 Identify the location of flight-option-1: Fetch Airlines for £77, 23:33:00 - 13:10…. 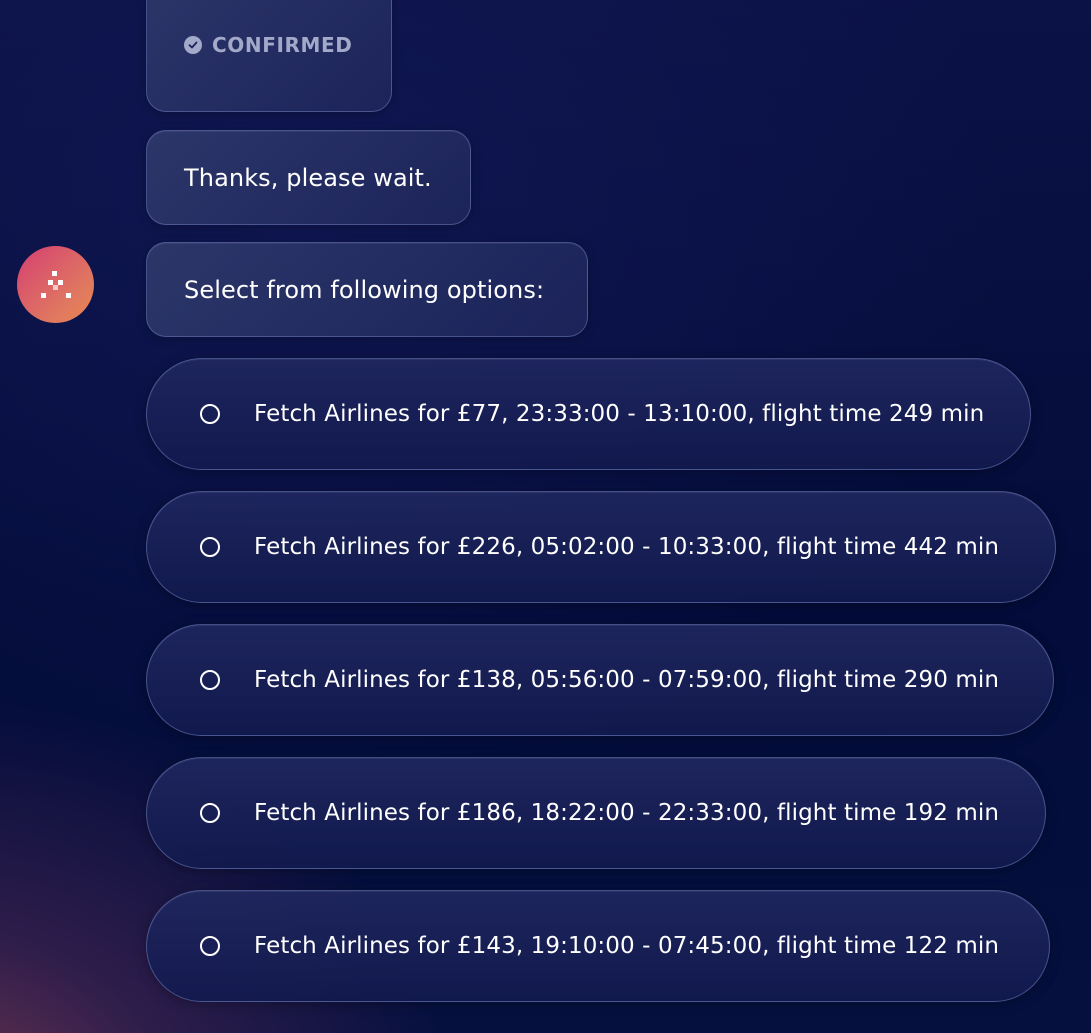
(588, 414).